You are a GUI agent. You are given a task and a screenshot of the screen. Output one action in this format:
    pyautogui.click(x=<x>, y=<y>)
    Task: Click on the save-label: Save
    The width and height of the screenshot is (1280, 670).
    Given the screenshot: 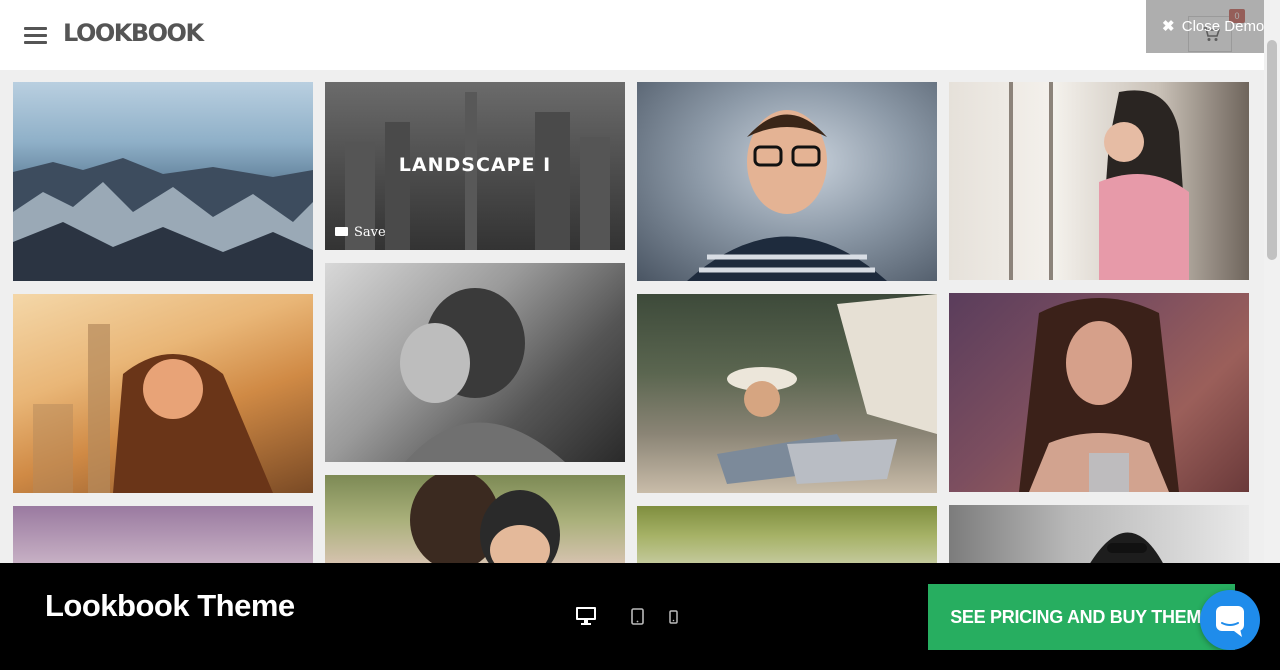 What is the action you would take?
    pyautogui.click(x=370, y=232)
    